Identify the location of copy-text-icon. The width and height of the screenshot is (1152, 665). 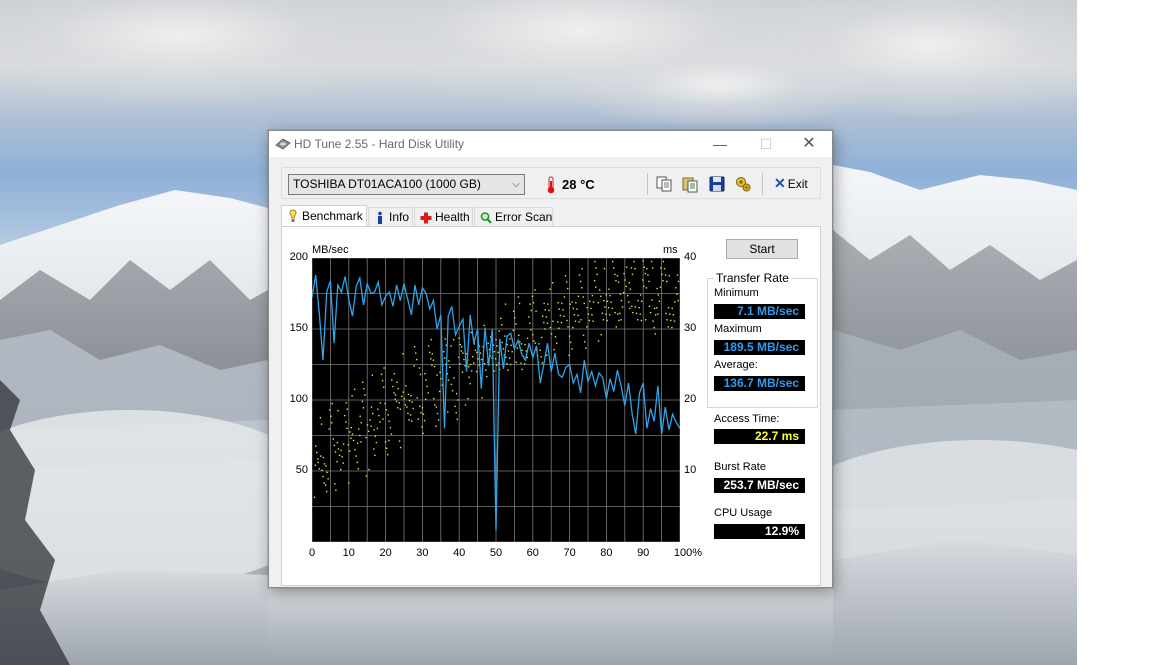
(690, 184).